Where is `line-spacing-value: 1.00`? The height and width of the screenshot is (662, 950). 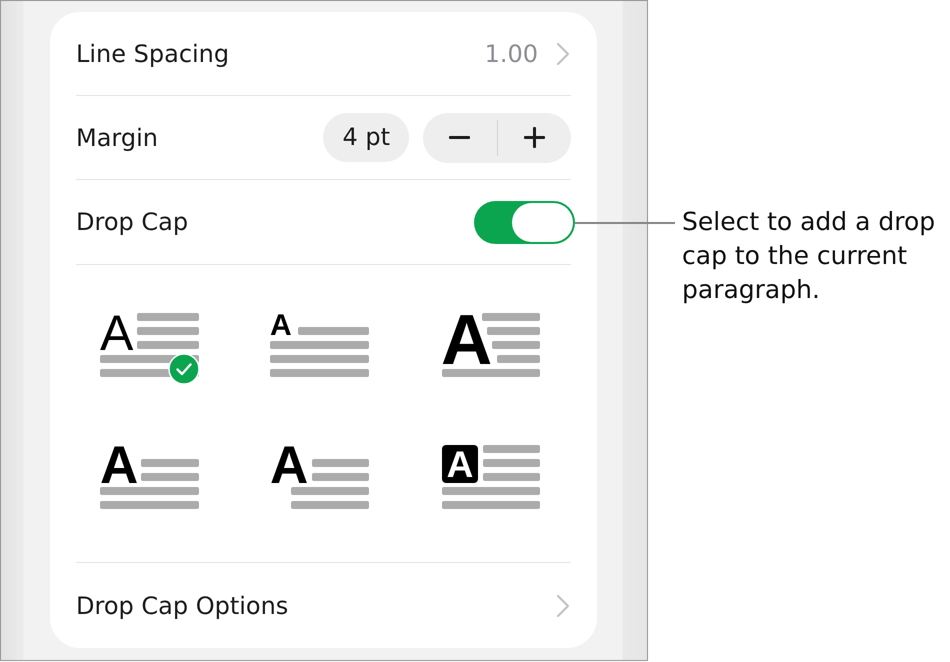 line-spacing-value: 1.00 is located at coordinates (511, 53).